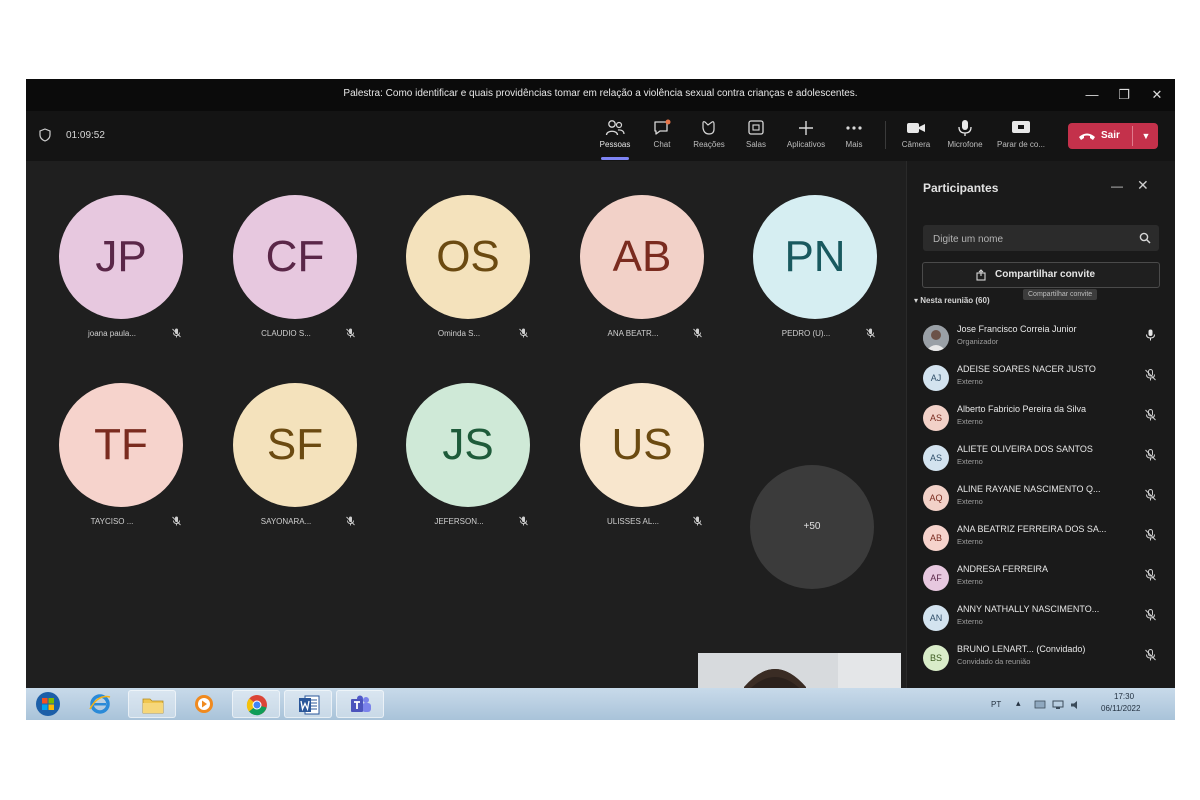 The height and width of the screenshot is (800, 1200). Describe the element at coordinates (1124, 696) in the screenshot. I see `clock-time: 17:30` at that location.